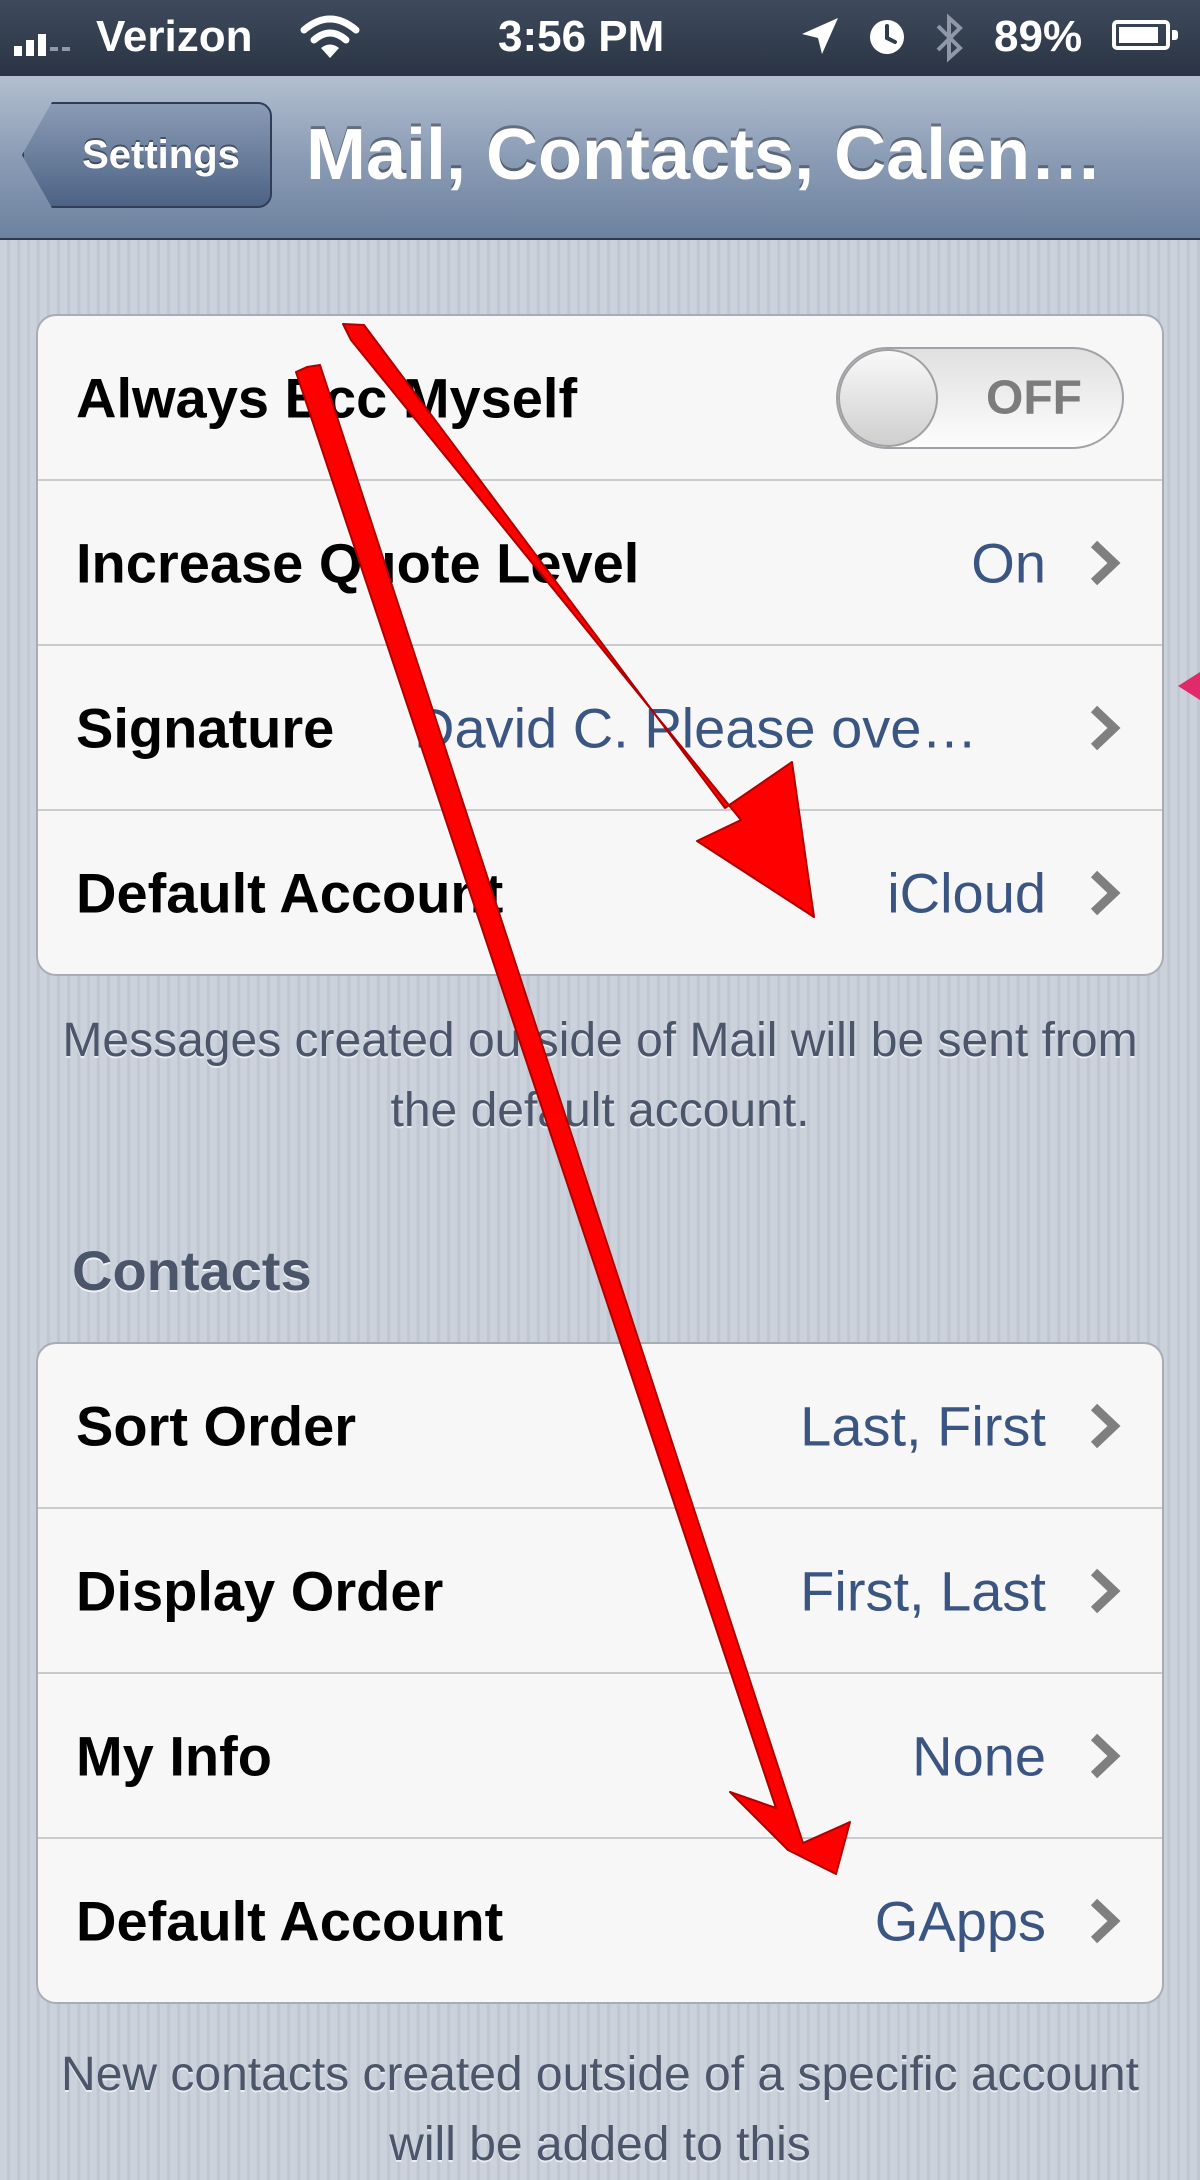 The height and width of the screenshot is (2180, 1200). Describe the element at coordinates (1034, 397) in the screenshot. I see `toggle-state-label: OFF` at that location.